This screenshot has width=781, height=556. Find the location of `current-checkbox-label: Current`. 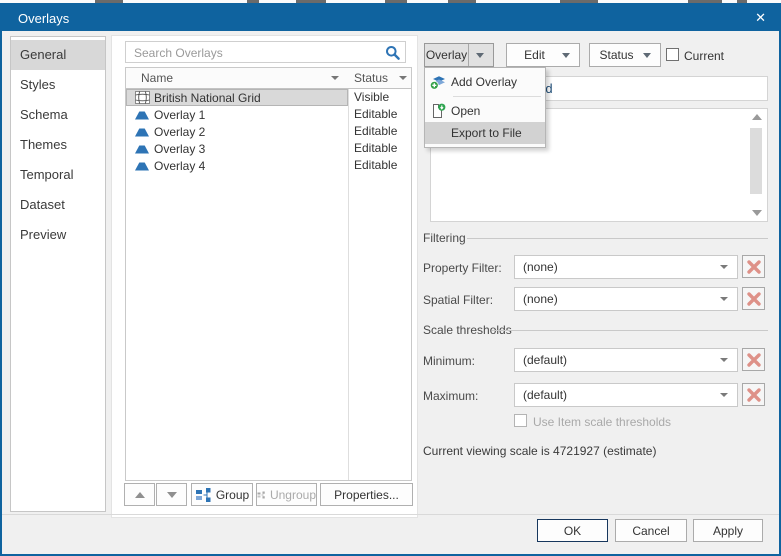

current-checkbox-label: Current is located at coordinates (704, 56).